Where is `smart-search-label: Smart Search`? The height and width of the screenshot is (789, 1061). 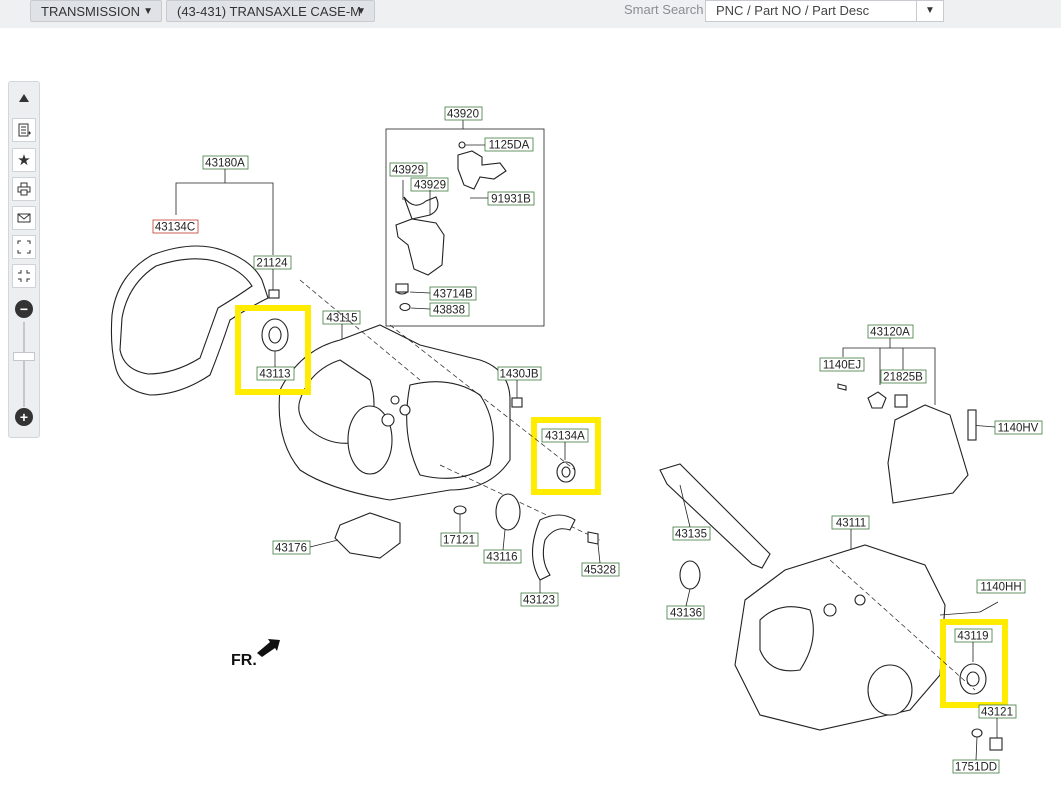 smart-search-label: Smart Search is located at coordinates (664, 9).